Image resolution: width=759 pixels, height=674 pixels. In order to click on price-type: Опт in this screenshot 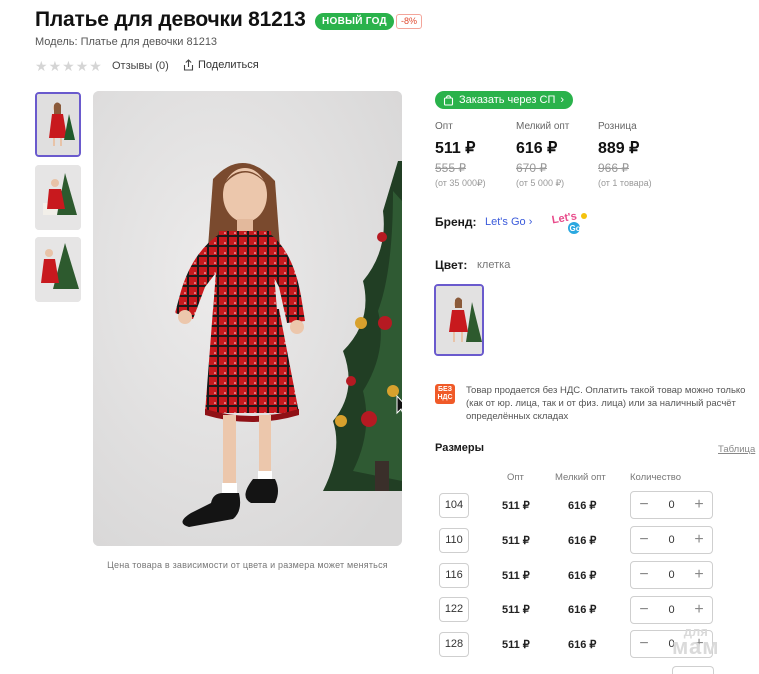, I will do `click(444, 126)`.